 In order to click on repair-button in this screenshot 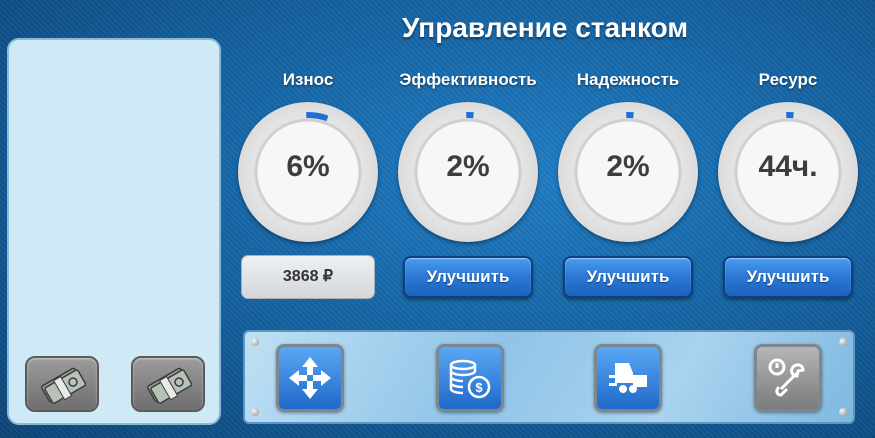, I will do `click(788, 378)`.